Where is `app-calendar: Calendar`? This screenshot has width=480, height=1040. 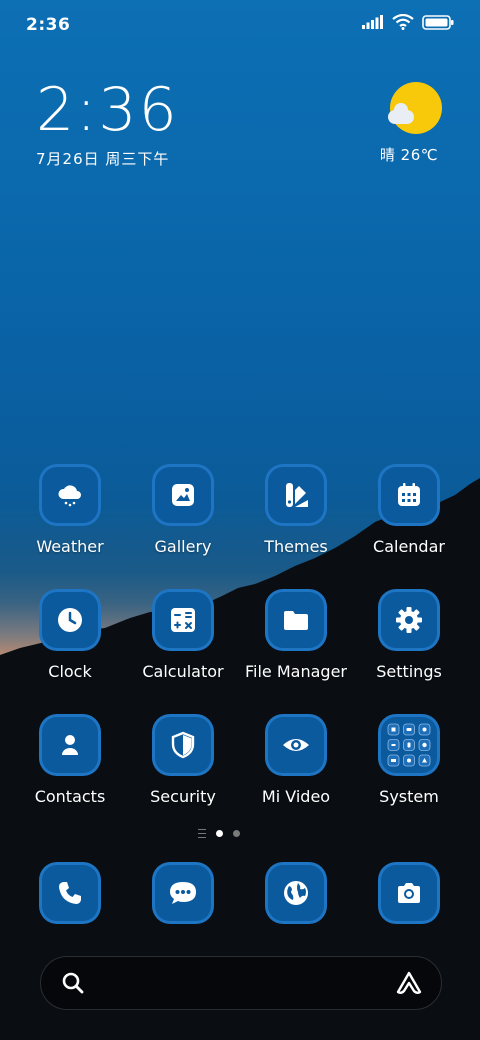 app-calendar: Calendar is located at coordinates (409, 510).